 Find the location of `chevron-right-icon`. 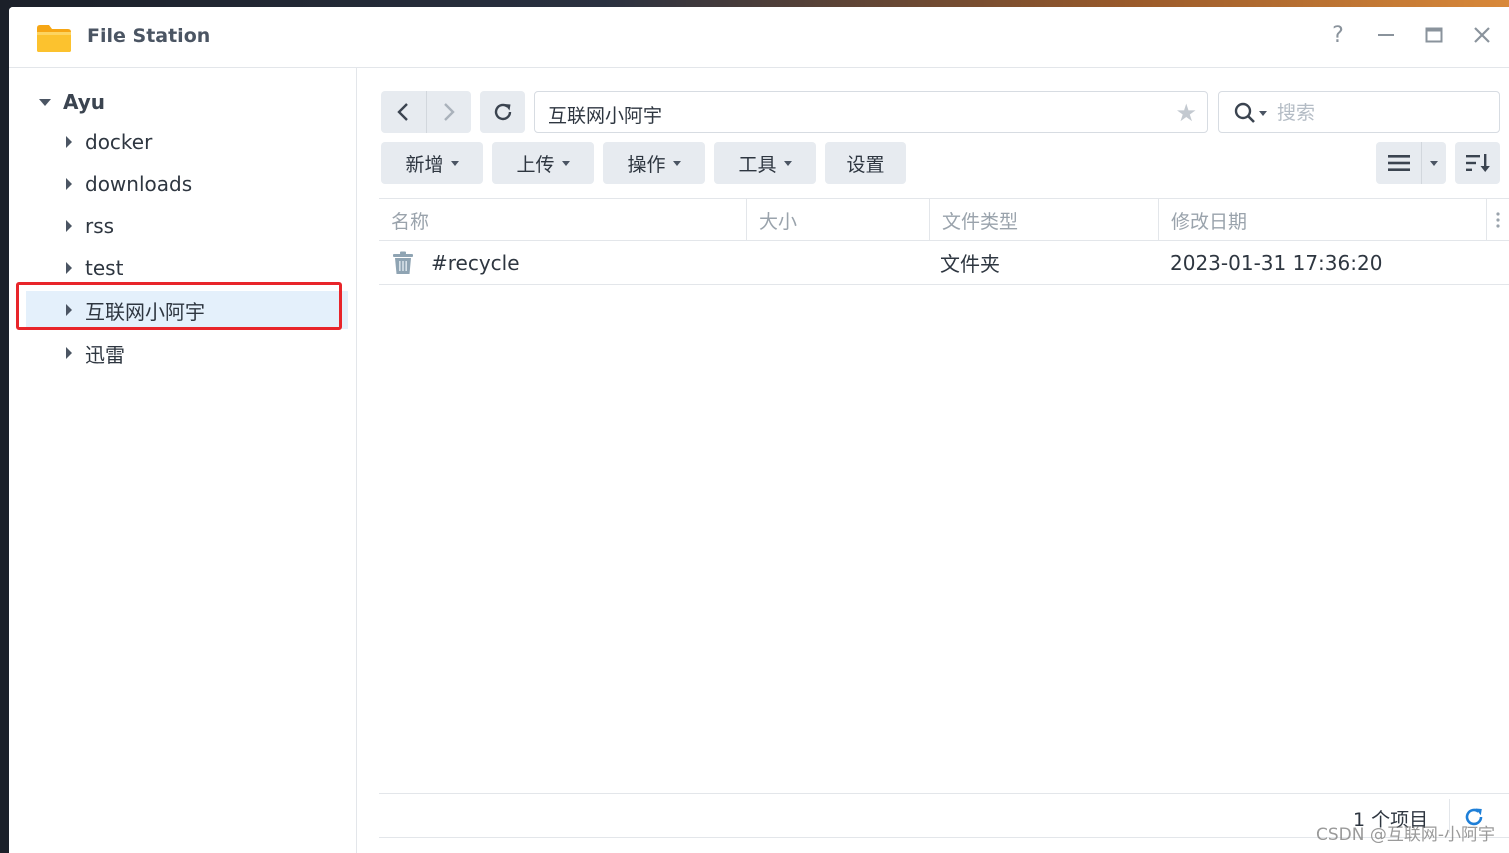

chevron-right-icon is located at coordinates (449, 112).